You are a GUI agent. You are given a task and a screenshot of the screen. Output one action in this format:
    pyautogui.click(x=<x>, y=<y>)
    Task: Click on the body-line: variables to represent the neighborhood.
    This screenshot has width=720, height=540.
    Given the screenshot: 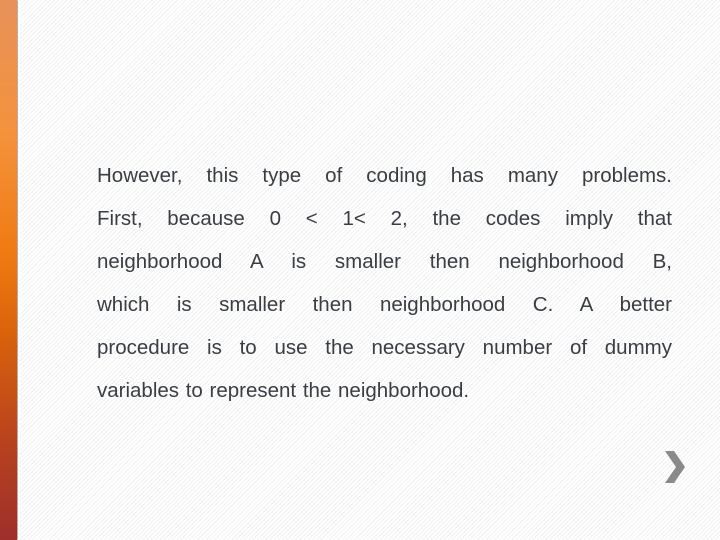 What is the action you would take?
    pyautogui.click(x=283, y=390)
    